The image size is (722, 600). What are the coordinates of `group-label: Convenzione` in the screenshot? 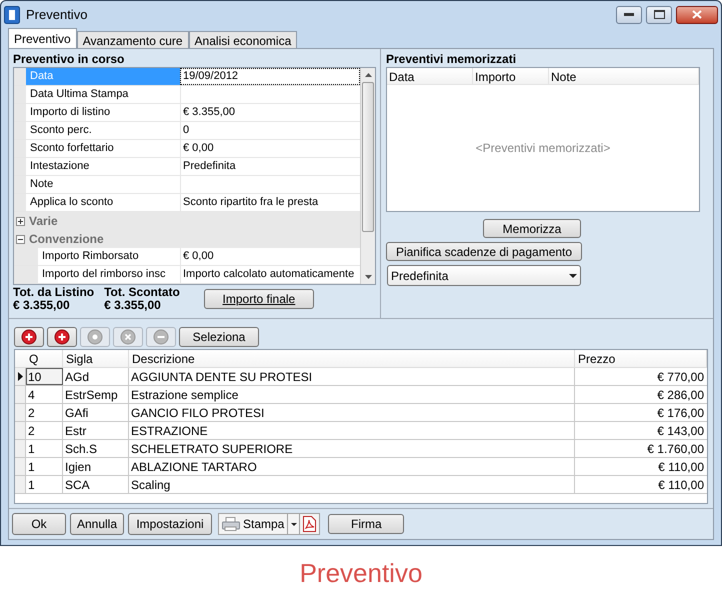 It's located at (66, 239).